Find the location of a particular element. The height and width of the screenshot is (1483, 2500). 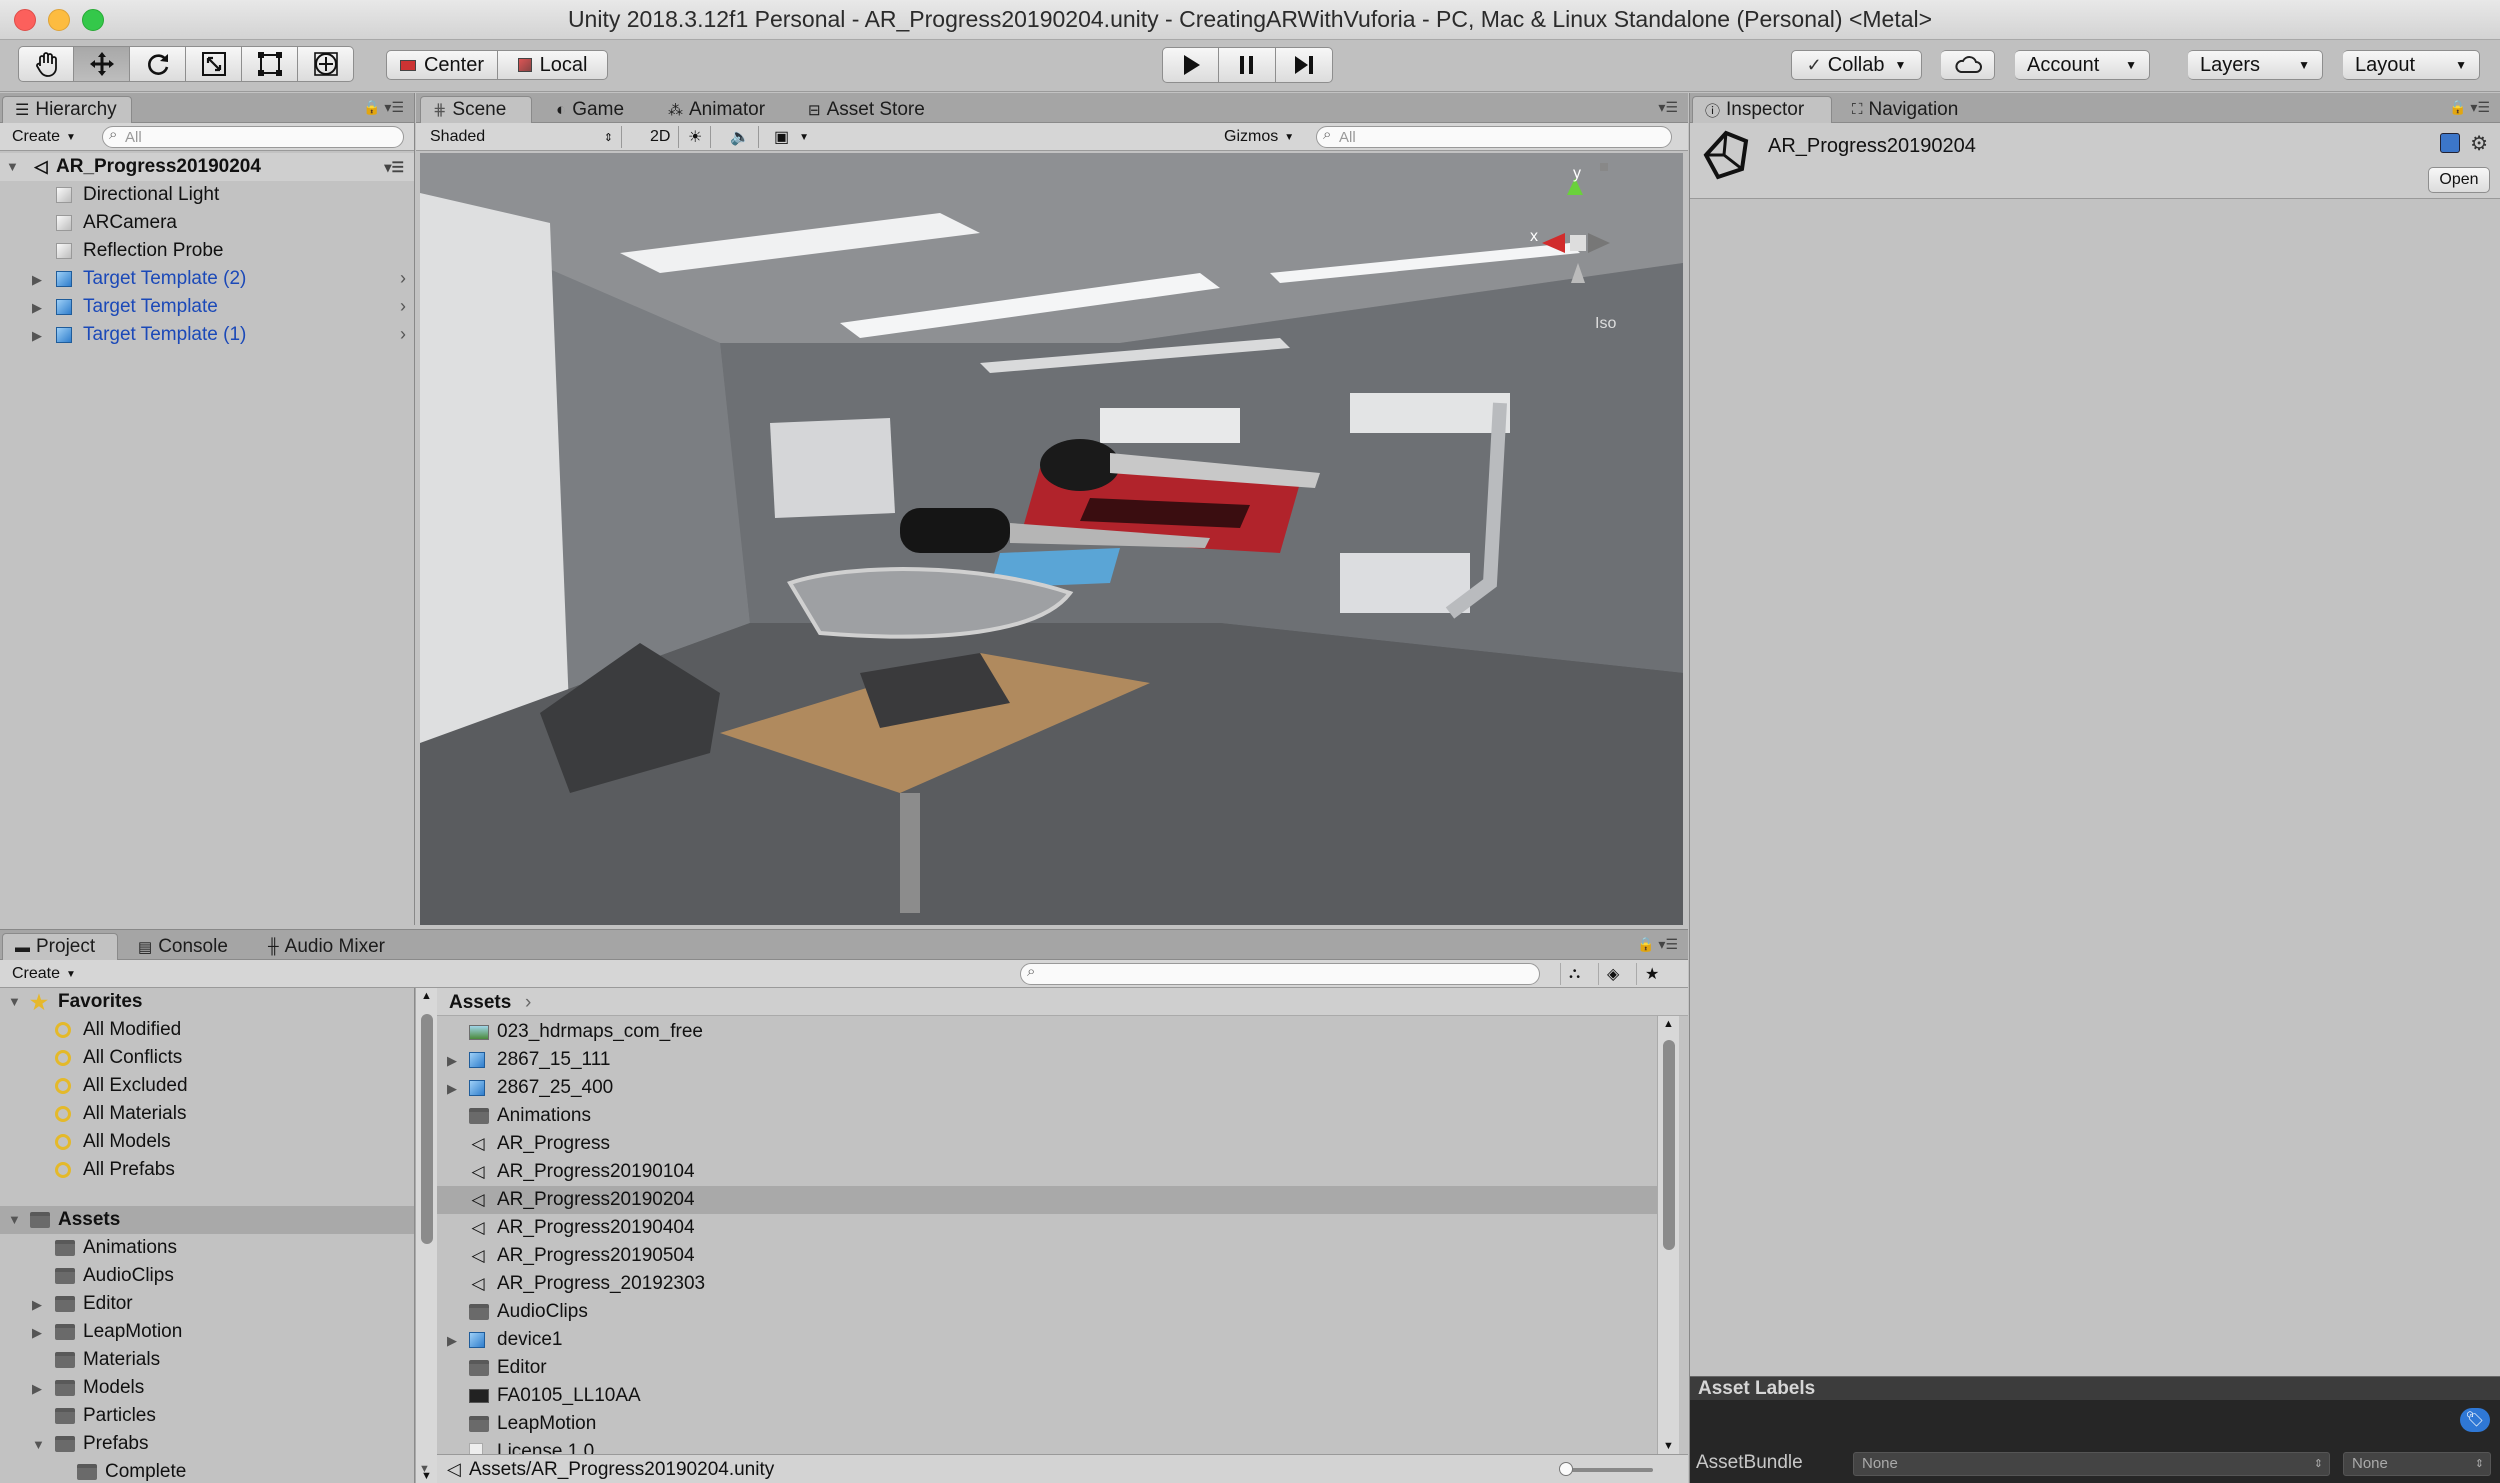

layers-dropdown: Layers ▼ is located at coordinates (2255, 65).